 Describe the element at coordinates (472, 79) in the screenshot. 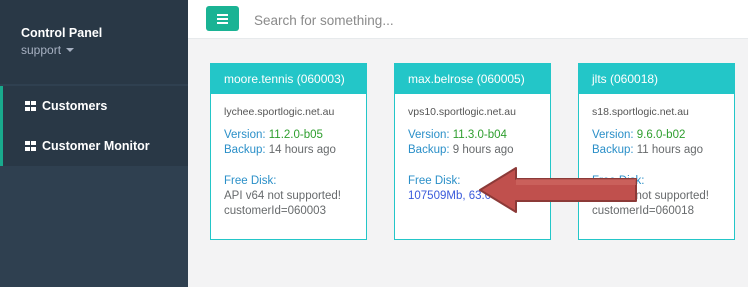

I see `card-title: max.belrose (060005)` at that location.